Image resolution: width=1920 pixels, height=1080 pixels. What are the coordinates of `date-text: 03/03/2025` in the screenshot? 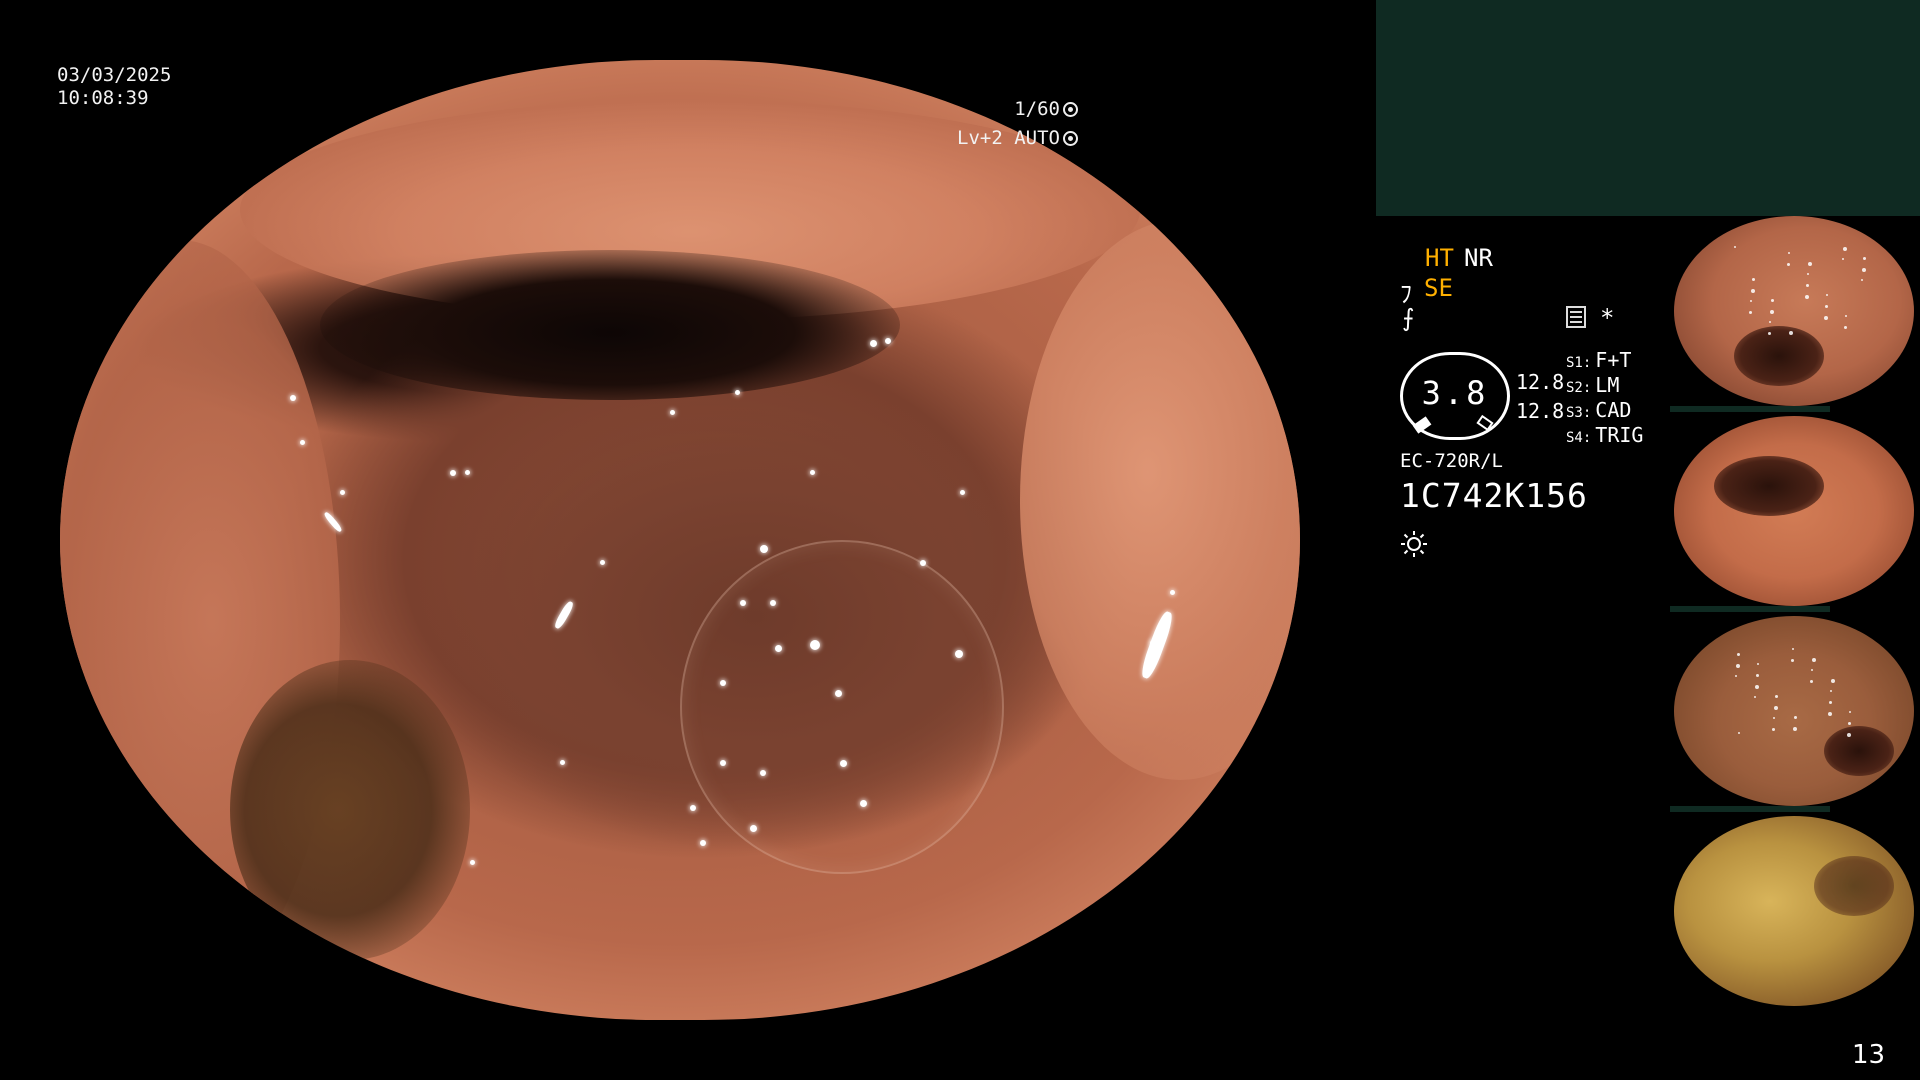 It's located at (114, 75).